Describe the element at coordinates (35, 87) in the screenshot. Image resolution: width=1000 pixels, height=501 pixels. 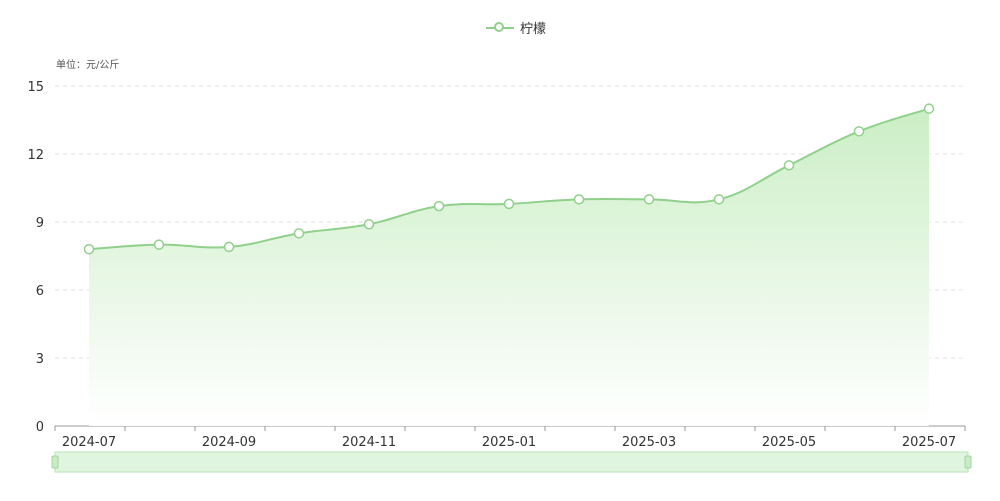
I see `y-tick-label: 15` at that location.